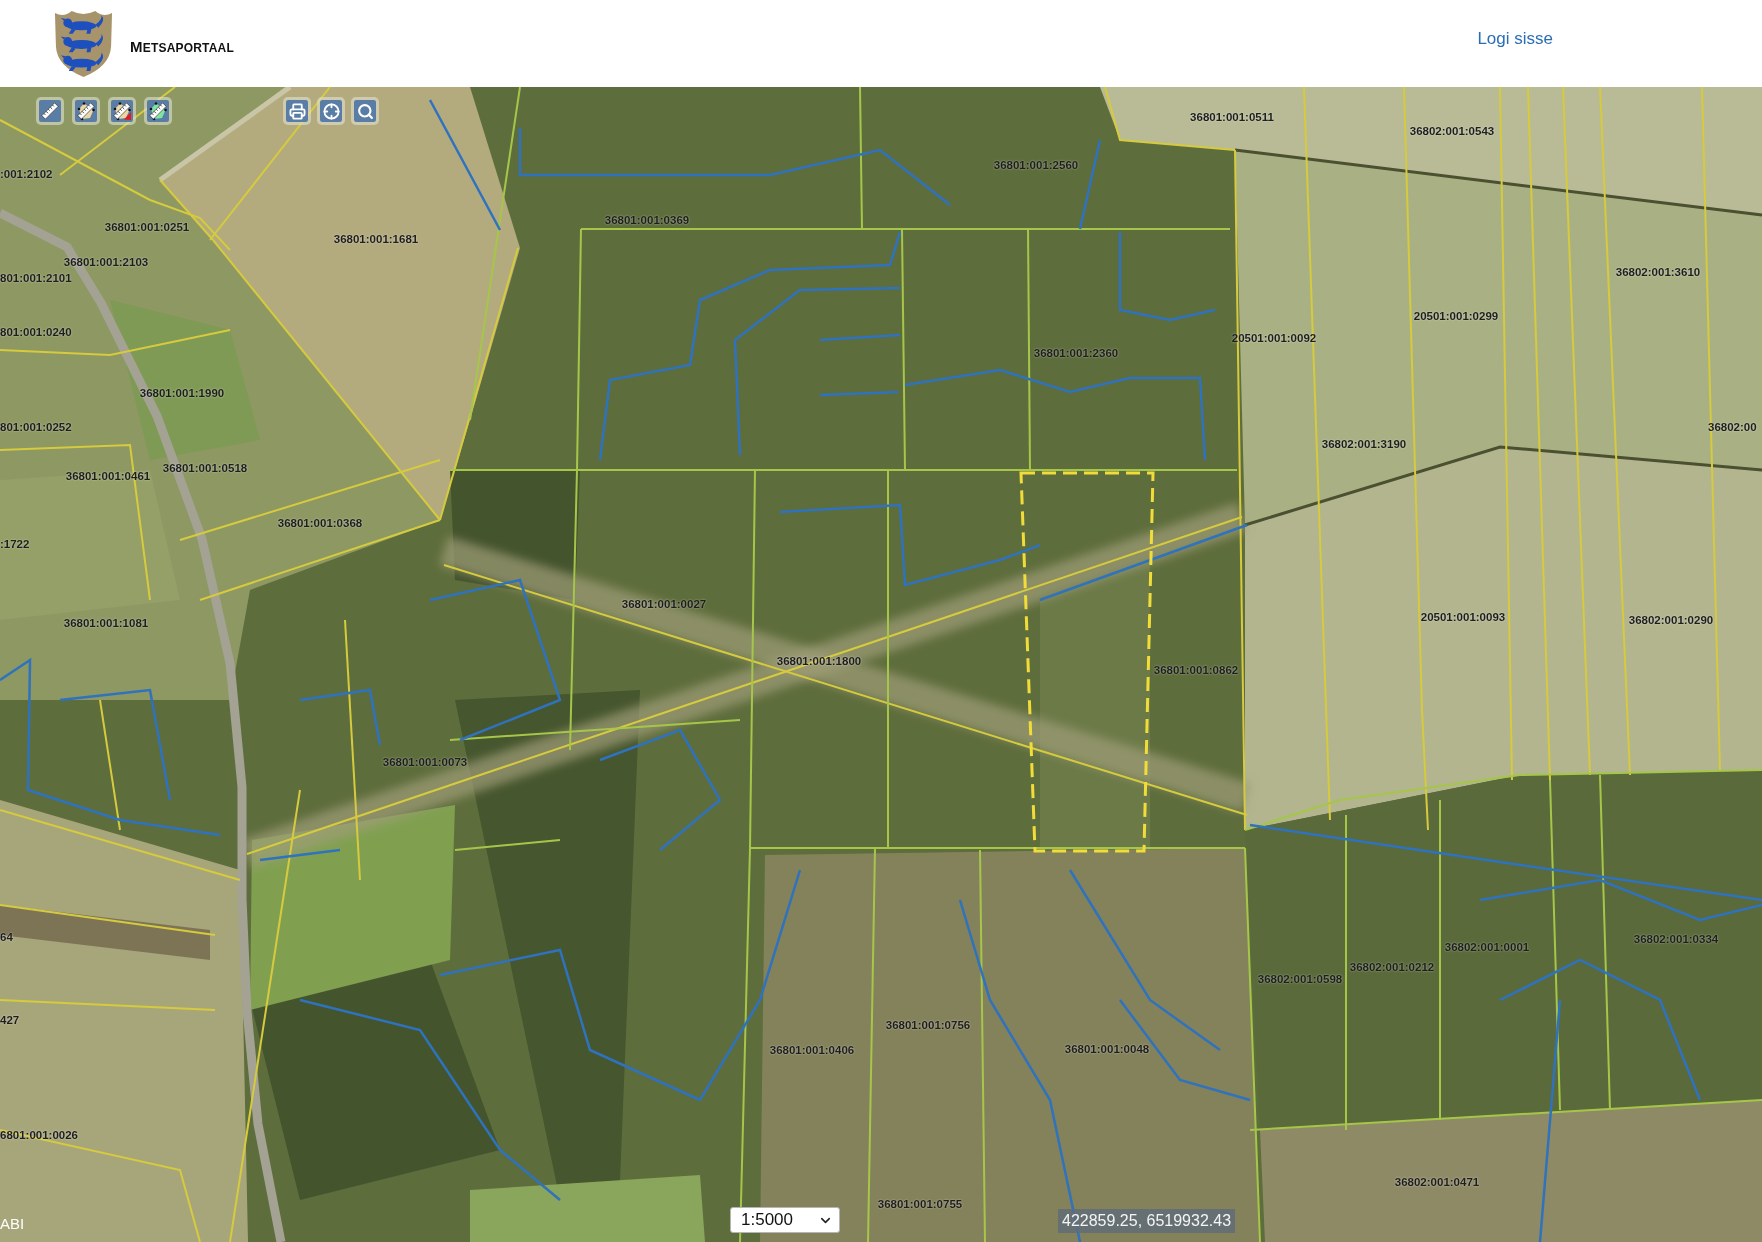 The height and width of the screenshot is (1242, 1762). I want to click on locate-button, so click(331, 111).